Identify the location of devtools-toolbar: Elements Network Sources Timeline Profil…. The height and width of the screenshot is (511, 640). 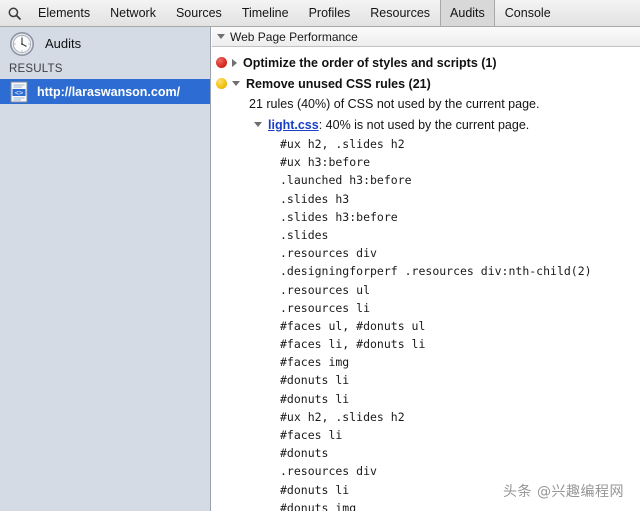
(320, 13).